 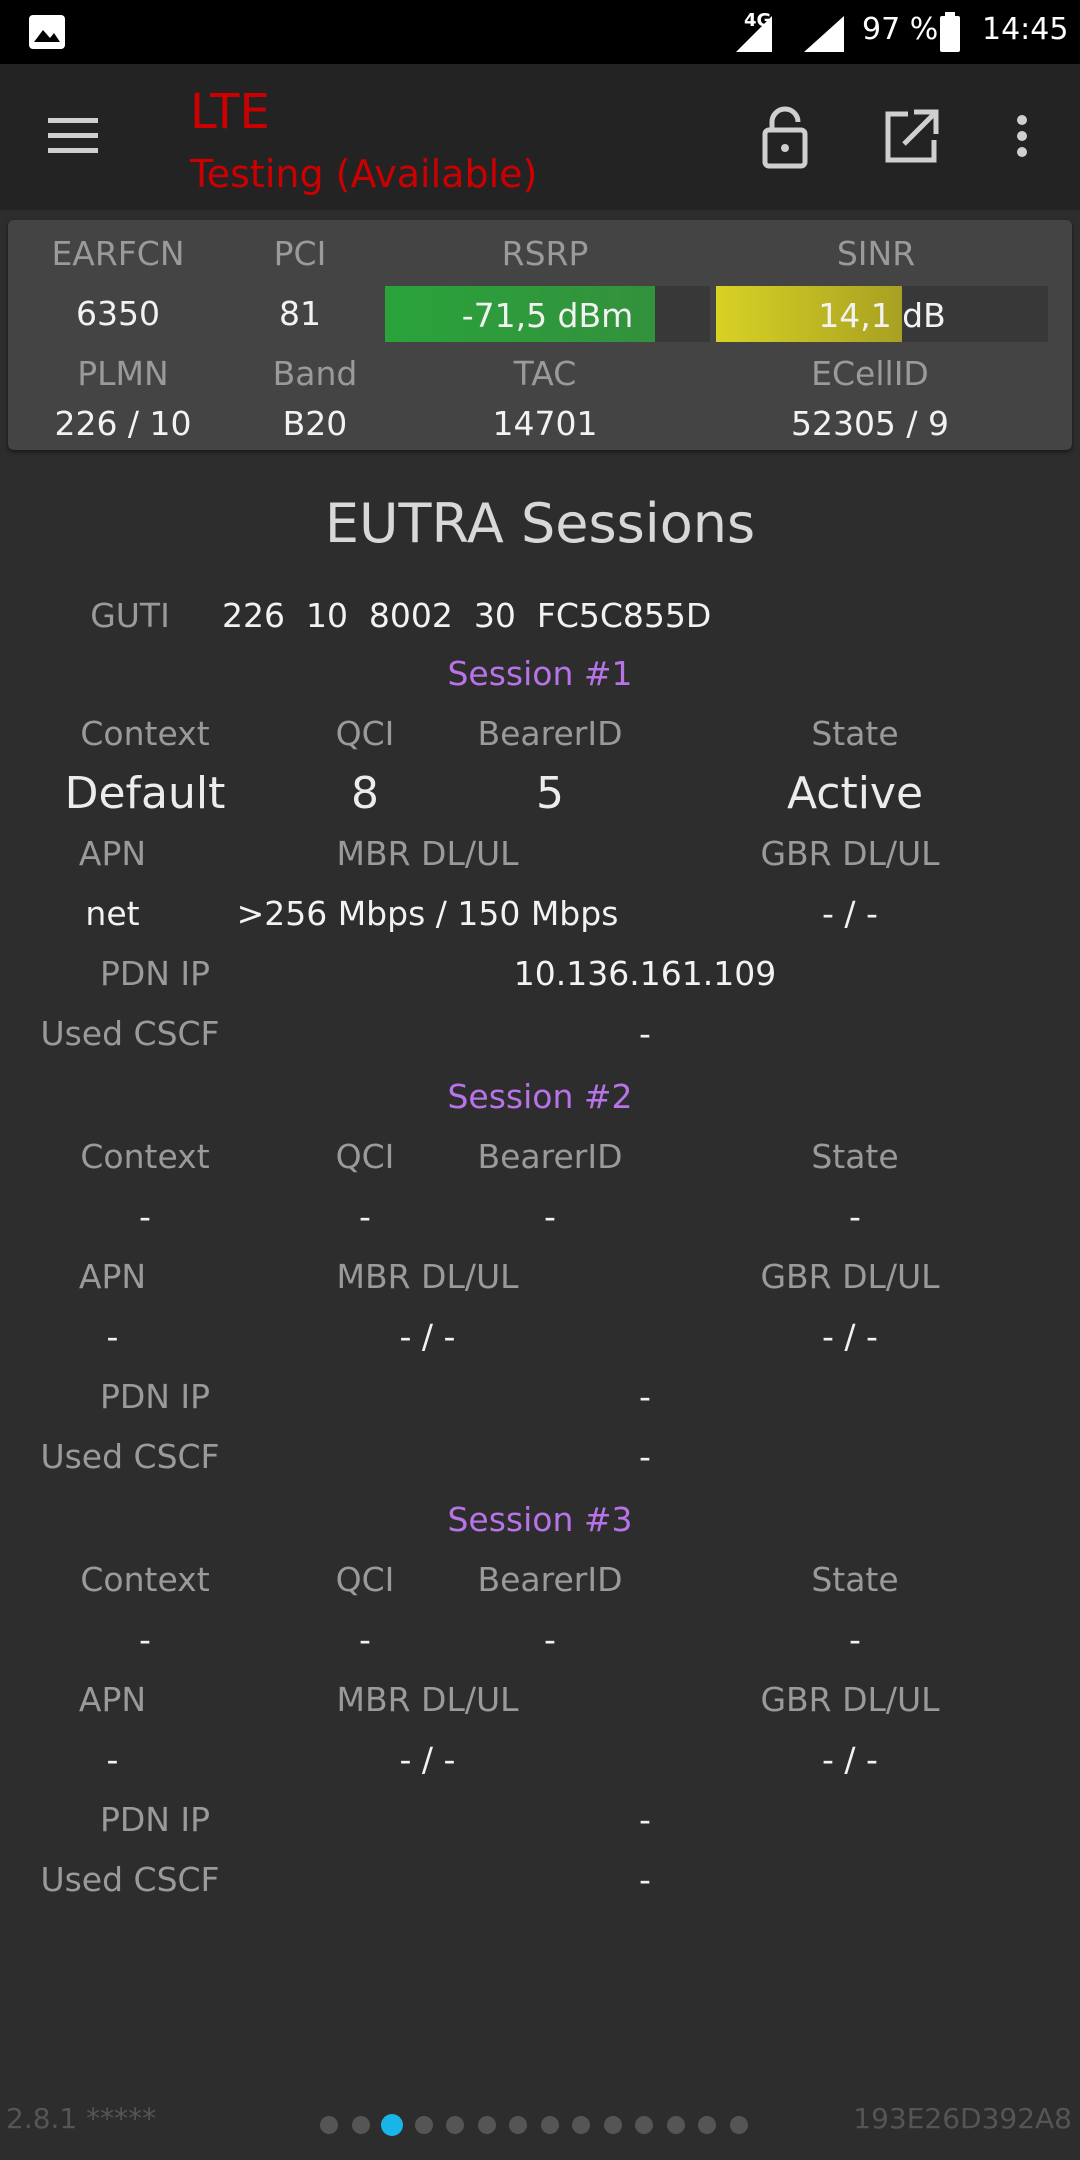 What do you see at coordinates (545, 373) in the screenshot?
I see `tac-label: TAC` at bounding box center [545, 373].